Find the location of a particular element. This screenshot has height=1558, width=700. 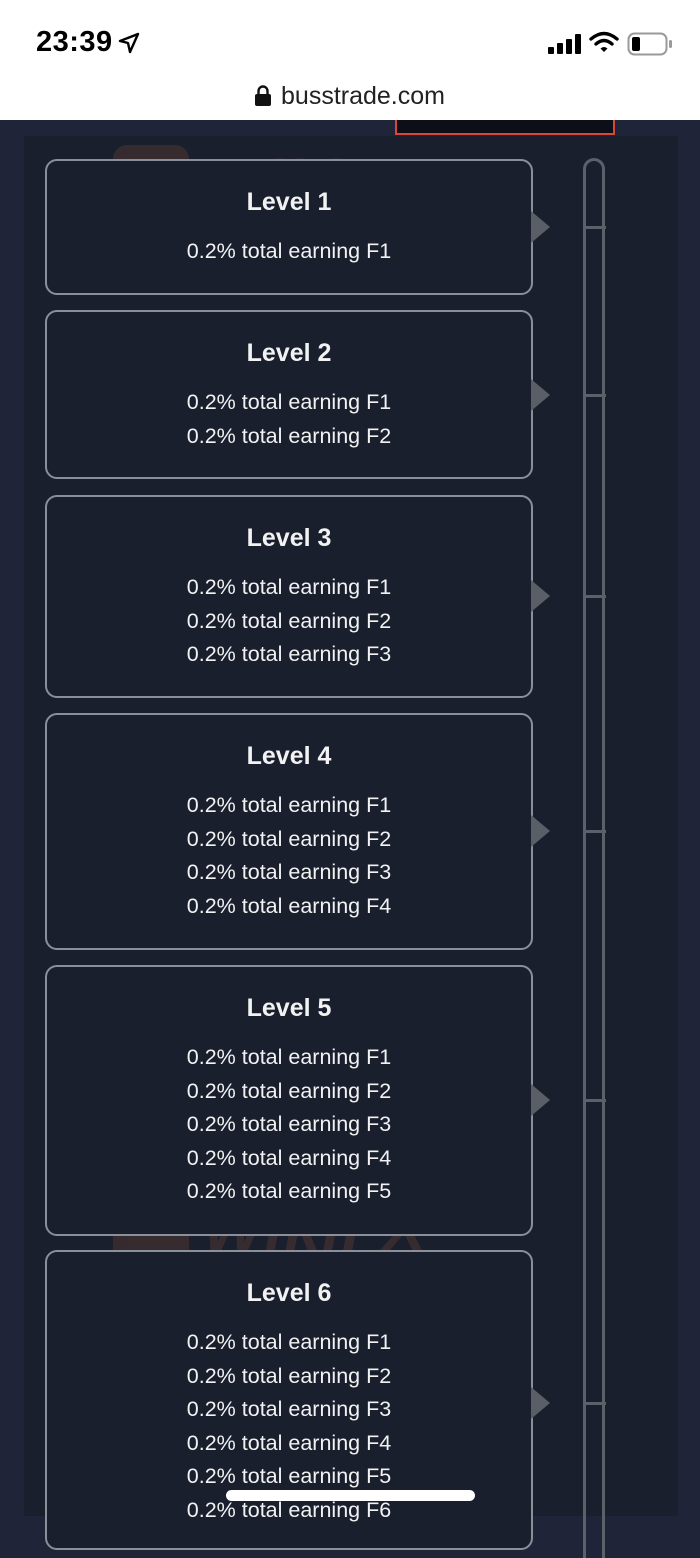

location-arrow-icon is located at coordinates (129, 43).